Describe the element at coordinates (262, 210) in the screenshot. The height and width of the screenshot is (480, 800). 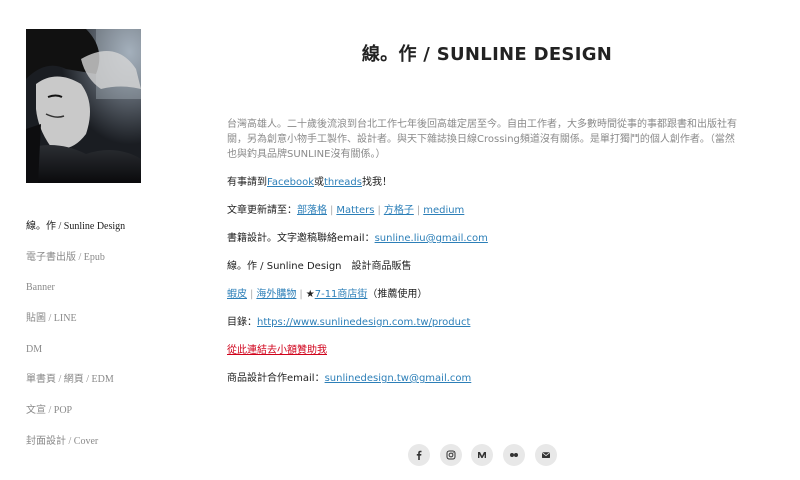
I see `articles-label: 文章更新請至：` at that location.